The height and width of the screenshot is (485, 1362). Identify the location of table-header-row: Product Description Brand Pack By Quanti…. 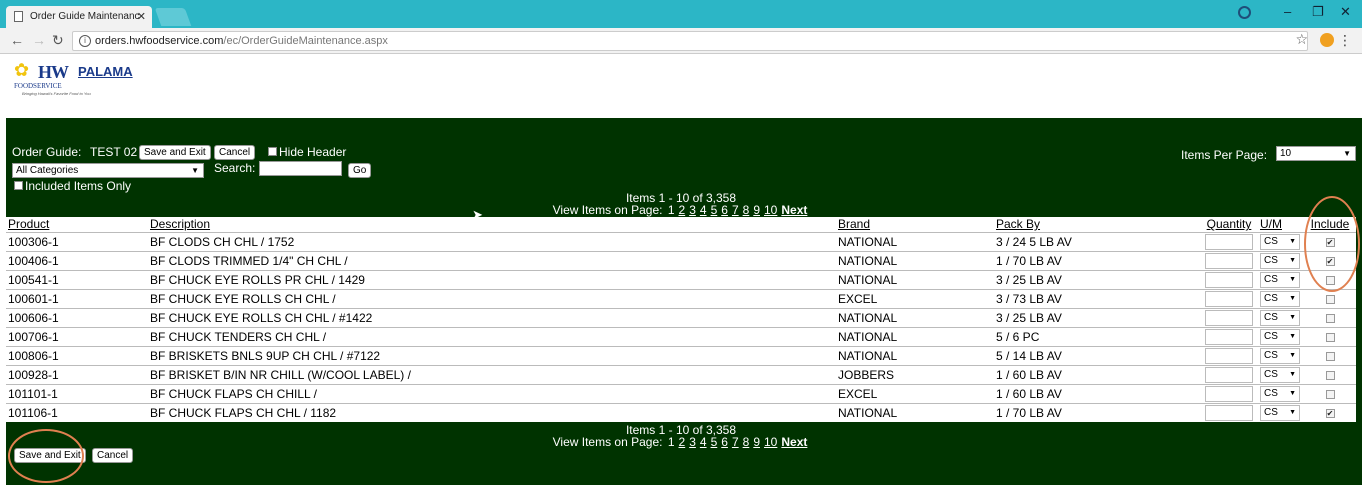
(681, 224).